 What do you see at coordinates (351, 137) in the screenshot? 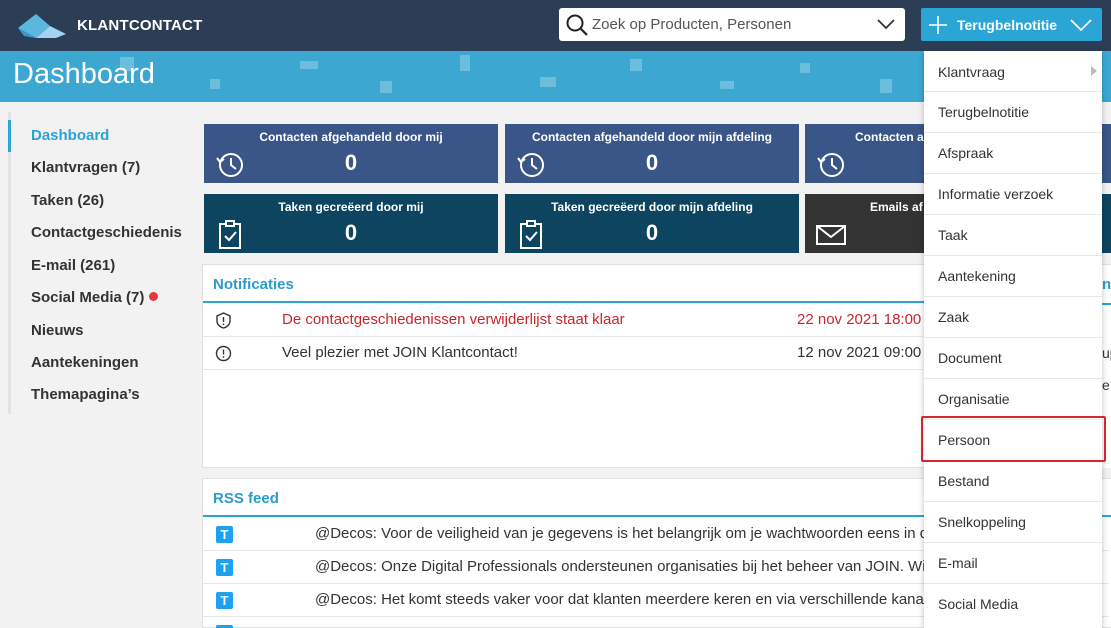
I see `tile-title: Contacten afgehandeld door mij` at bounding box center [351, 137].